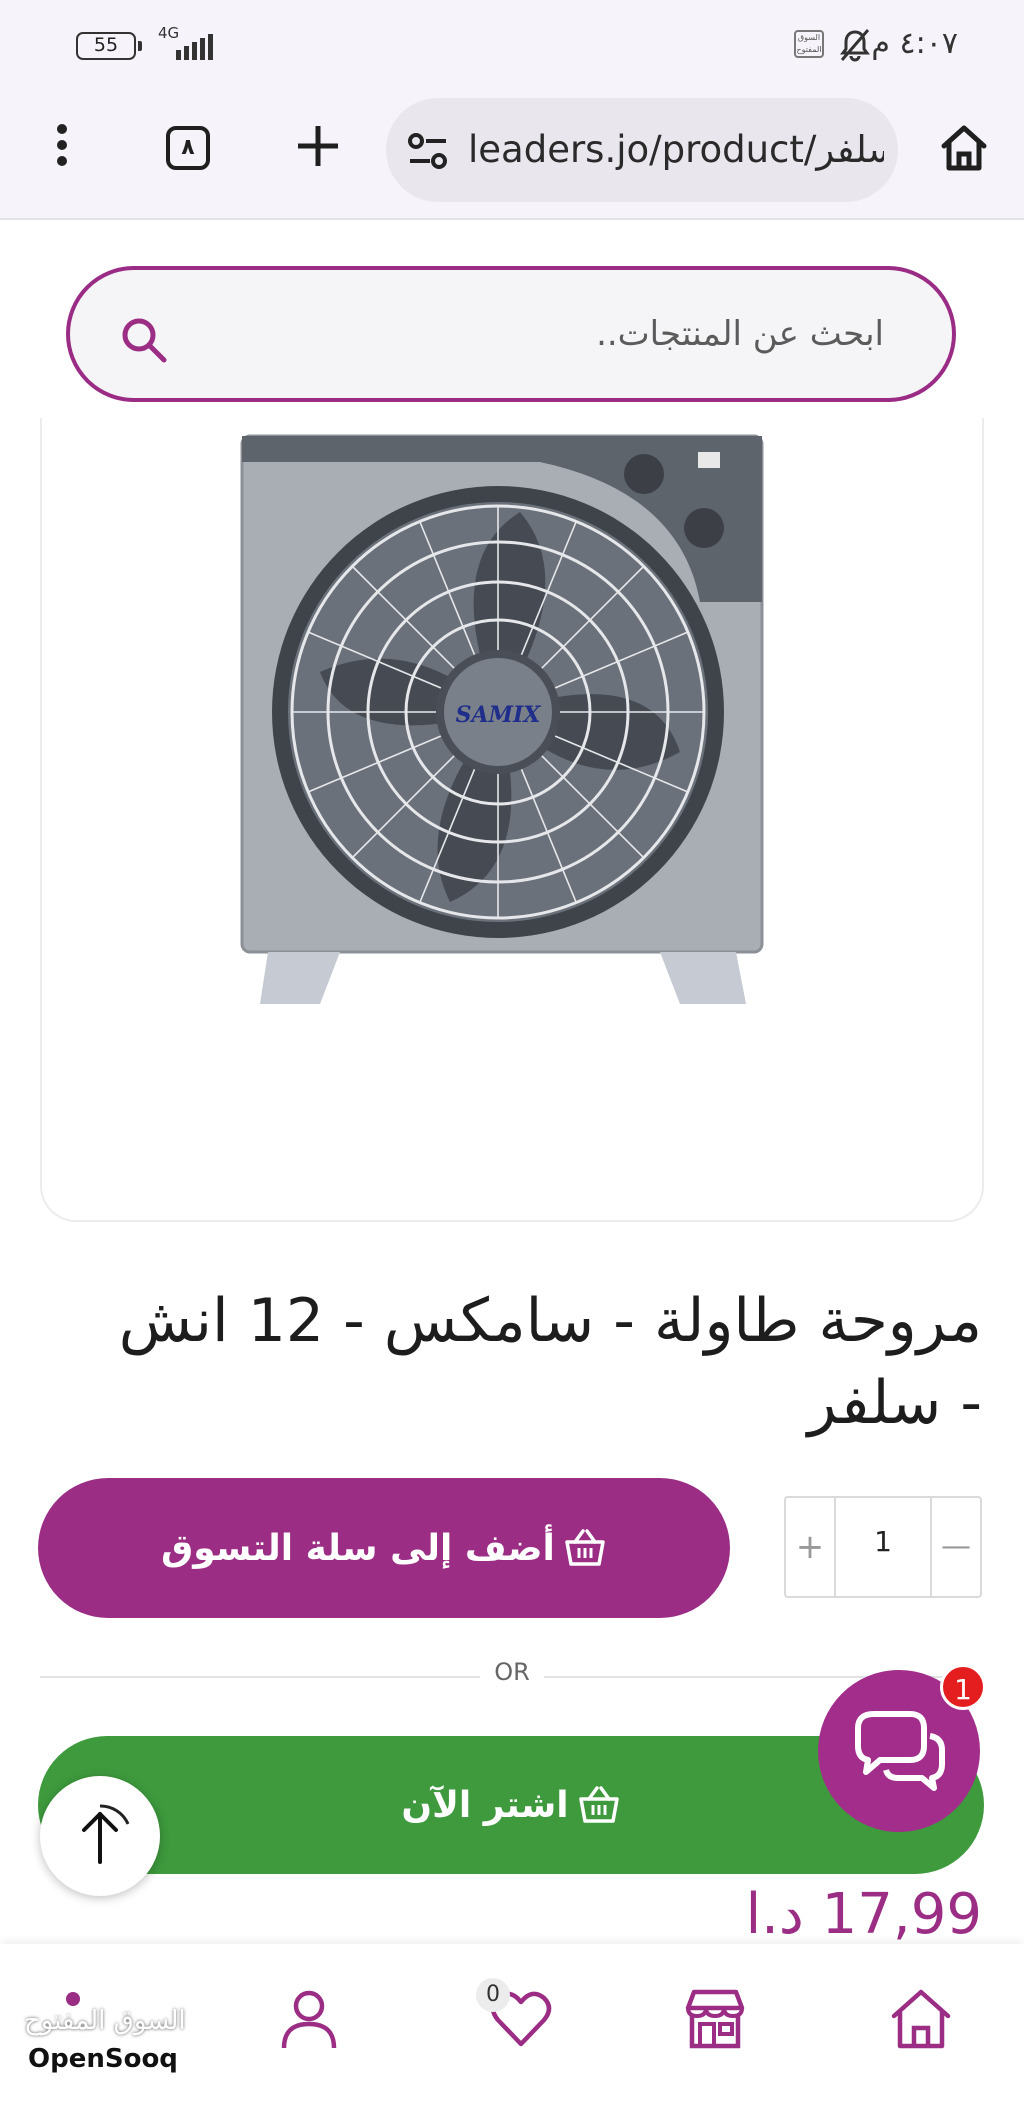  I want to click on product-title: مروحة طاولة - سامكس - 12 انش - سلفر, so click(550, 1362).